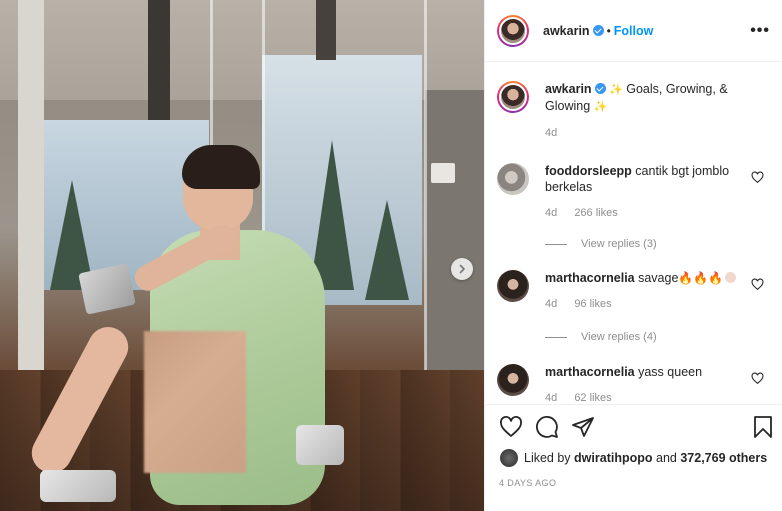 The image size is (782, 511). Describe the element at coordinates (387, 250) in the screenshot. I see `photo-tree` at that location.